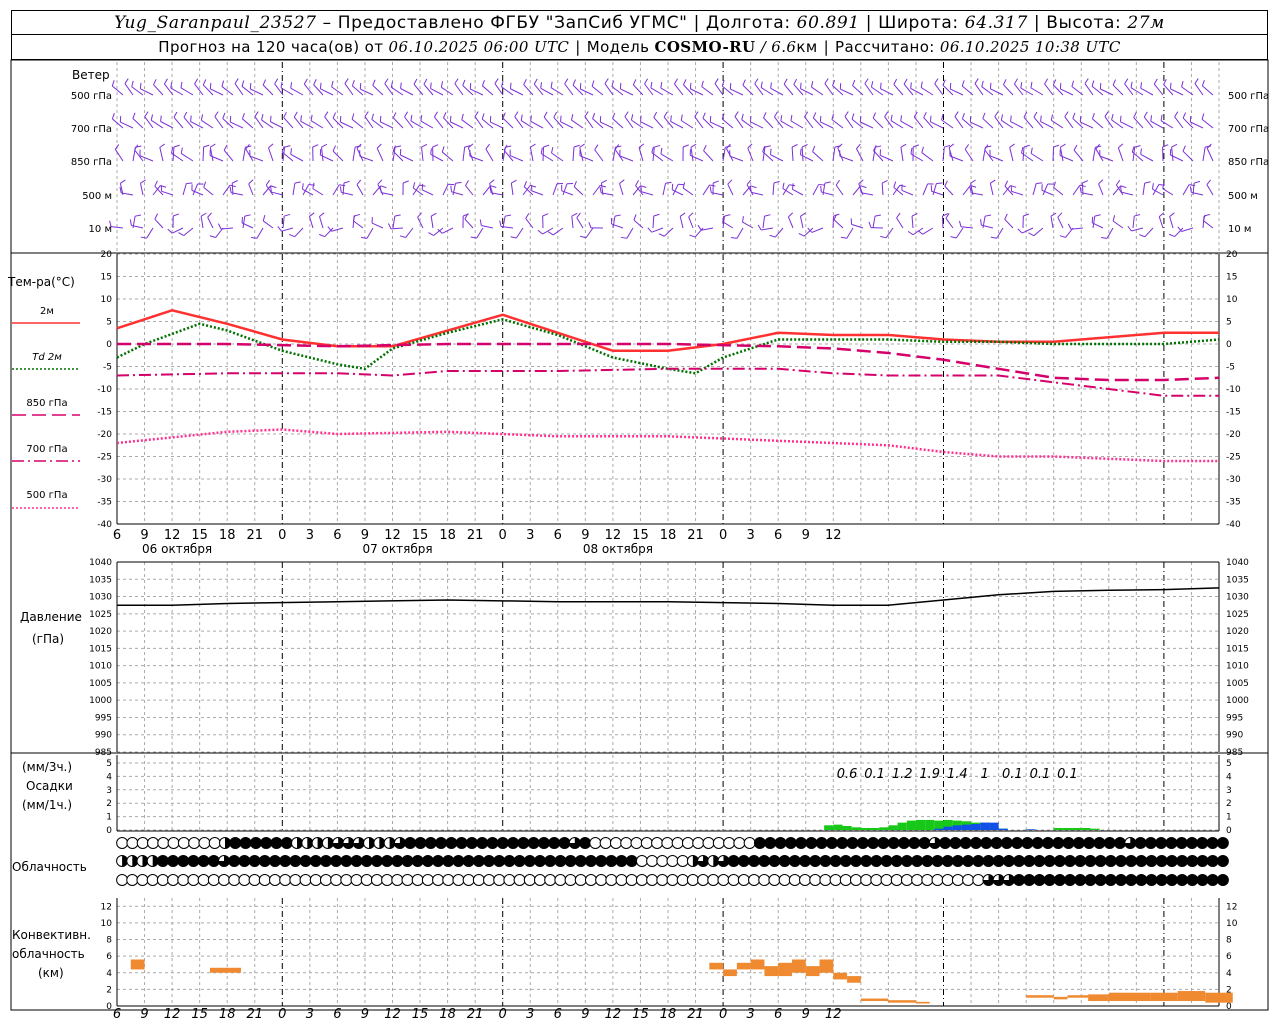 The image size is (1280, 1024). I want to click on precip-3h-total: 1.4, so click(957, 774).